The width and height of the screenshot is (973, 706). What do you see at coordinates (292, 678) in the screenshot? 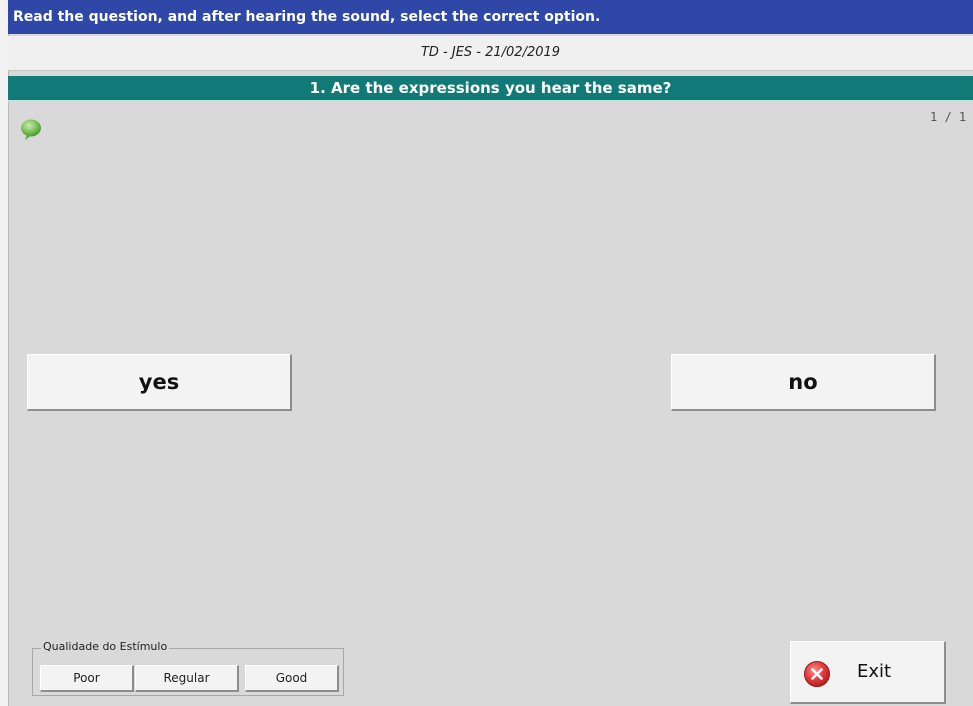
I see `good-button: Good` at bounding box center [292, 678].